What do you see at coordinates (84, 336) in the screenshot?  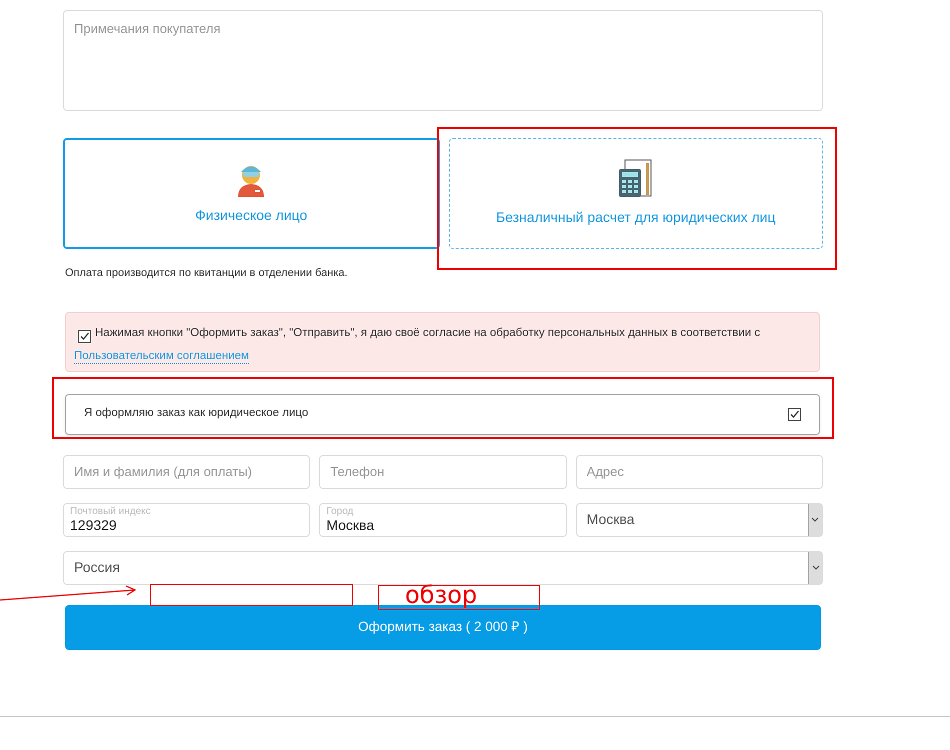 I see `consent-checkbox` at bounding box center [84, 336].